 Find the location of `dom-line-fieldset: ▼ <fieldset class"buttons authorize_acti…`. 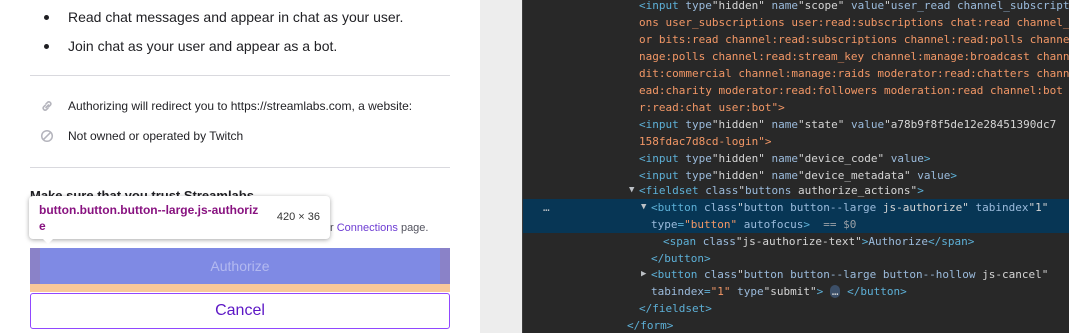

dom-line-fieldset: ▼ <fieldset class"buttons authorize_acti… is located at coordinates (796, 190).